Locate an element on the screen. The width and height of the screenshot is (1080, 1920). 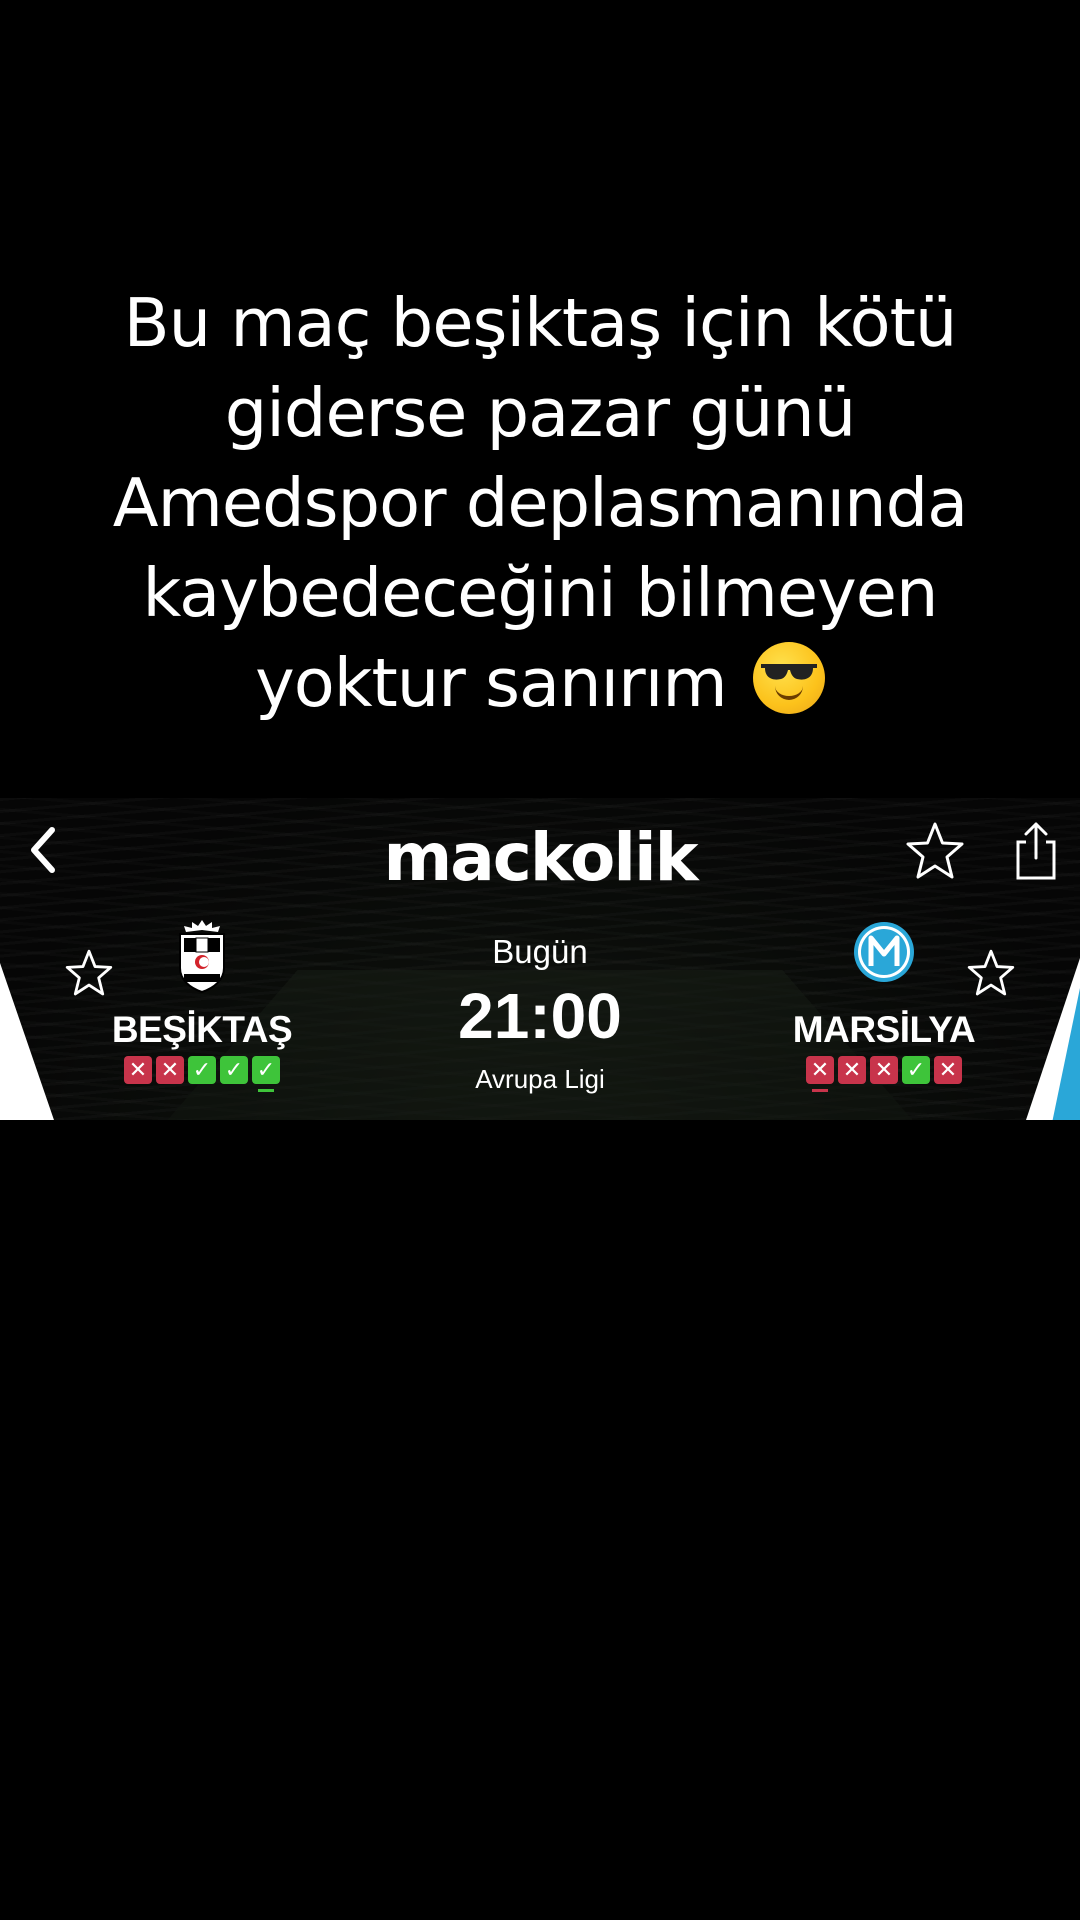
back-button is located at coordinates (43, 850).